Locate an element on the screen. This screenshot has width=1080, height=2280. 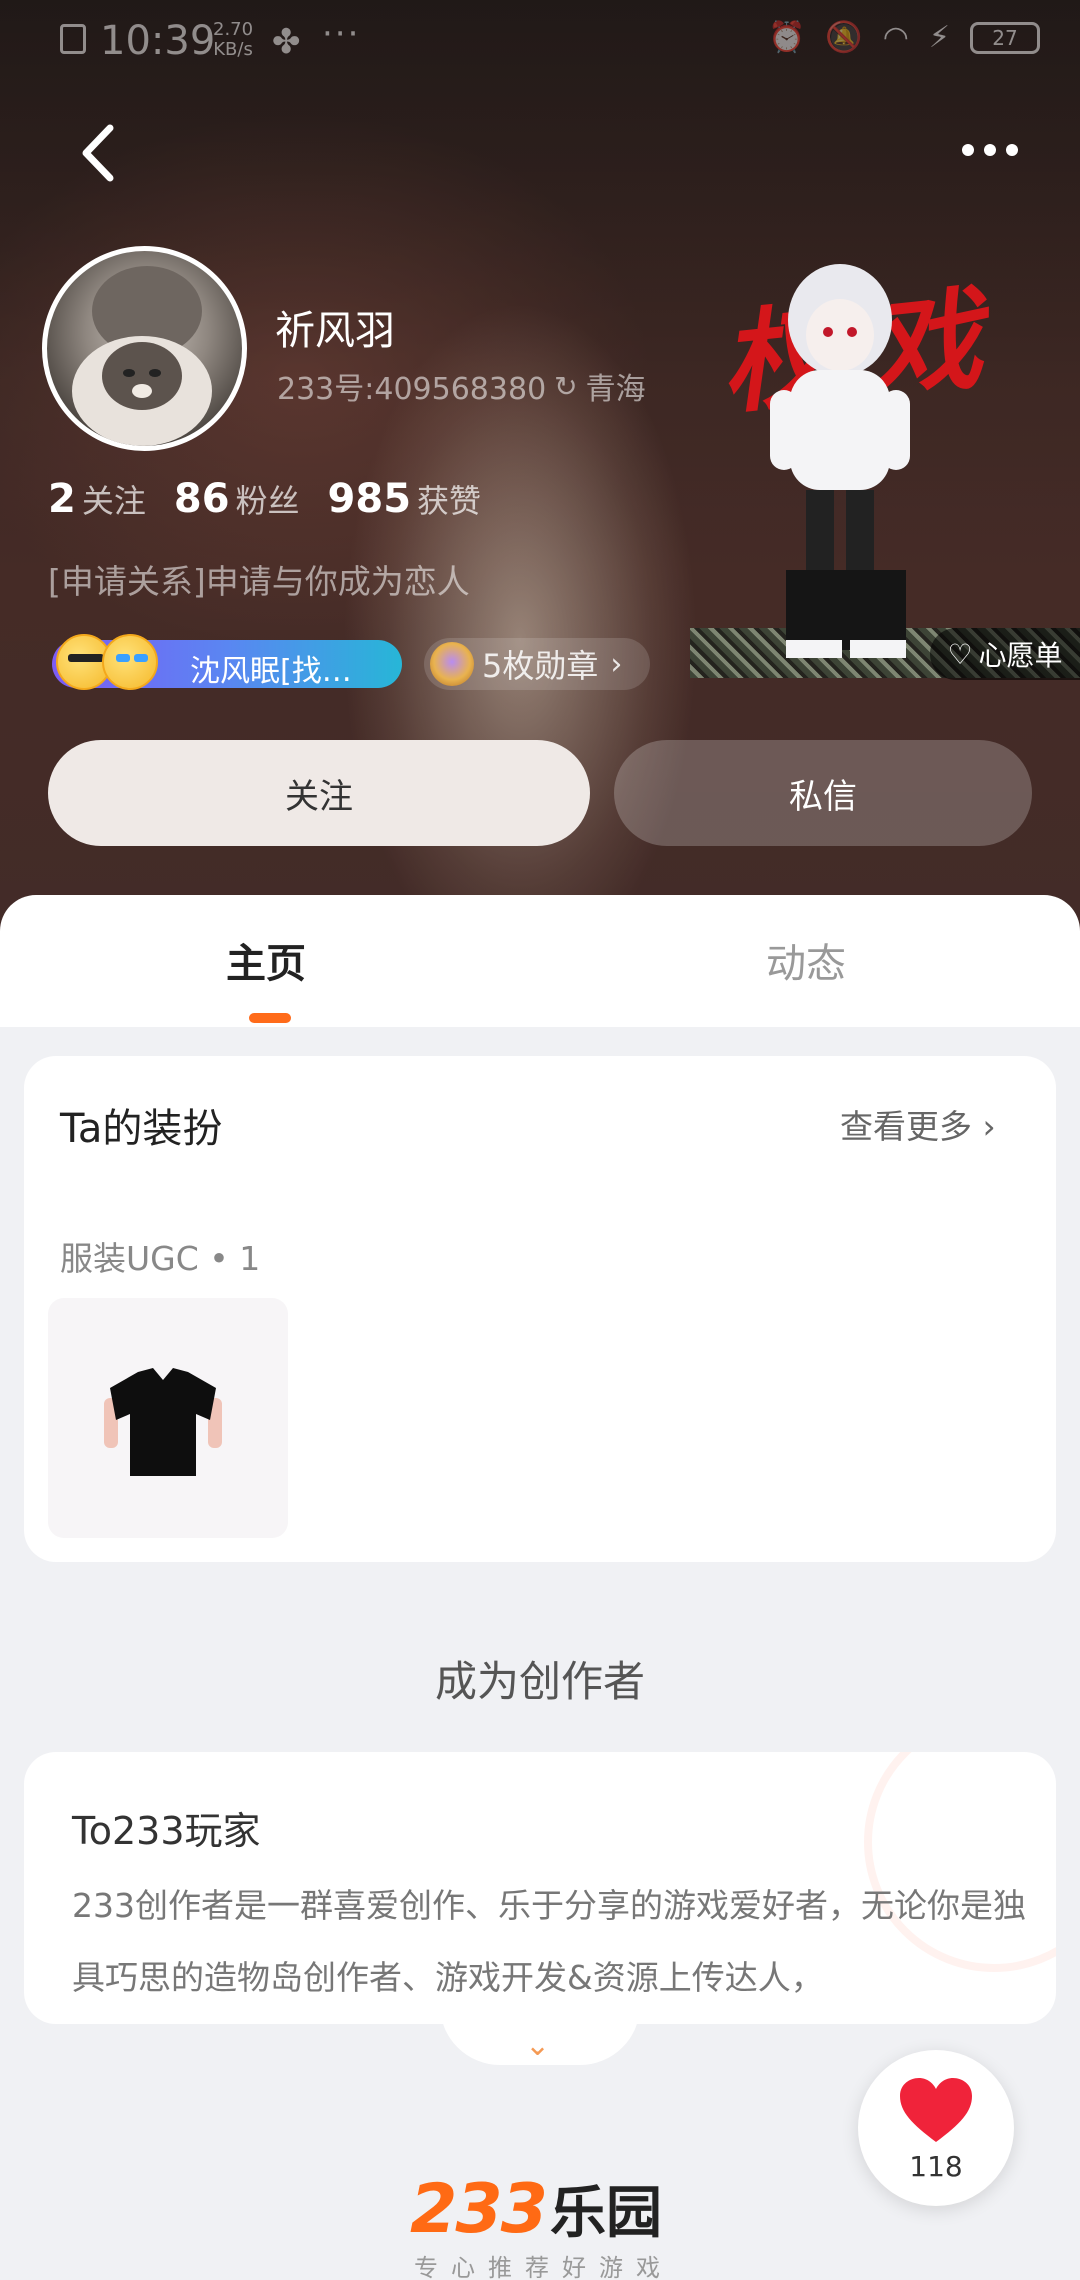
avatar-character: 权戏 is located at coordinates (885, 460).